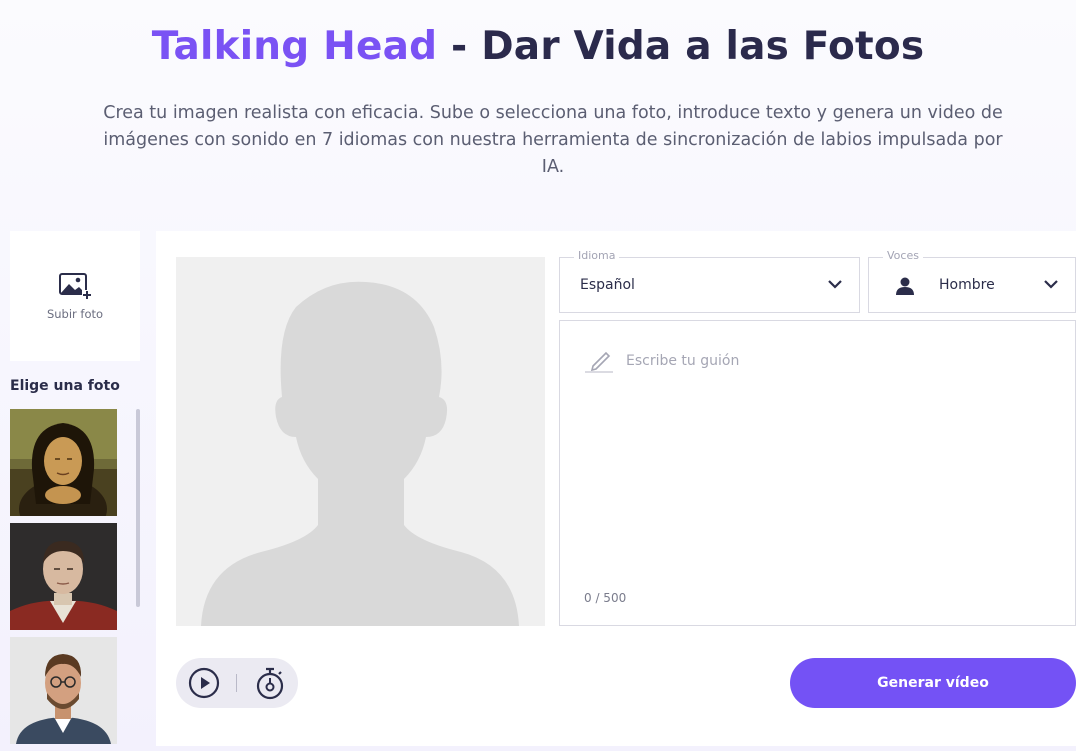  What do you see at coordinates (903, 255) in the screenshot?
I see `voice-legend: Voces` at bounding box center [903, 255].